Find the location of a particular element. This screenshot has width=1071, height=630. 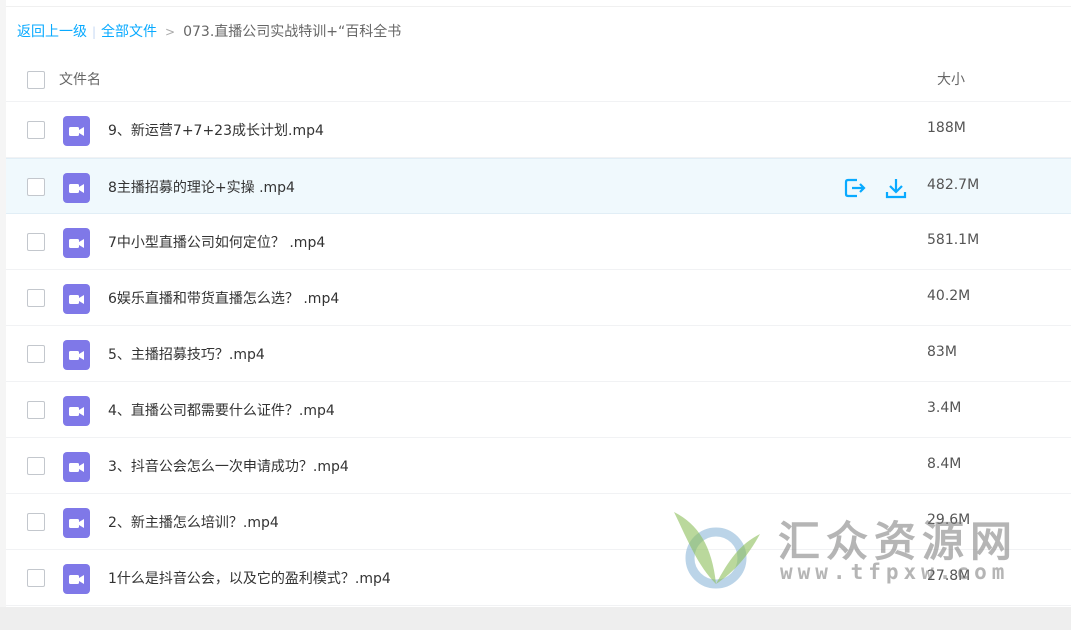

file-name: 9、新运营7+7+23成长计划.mp4 is located at coordinates (216, 130).